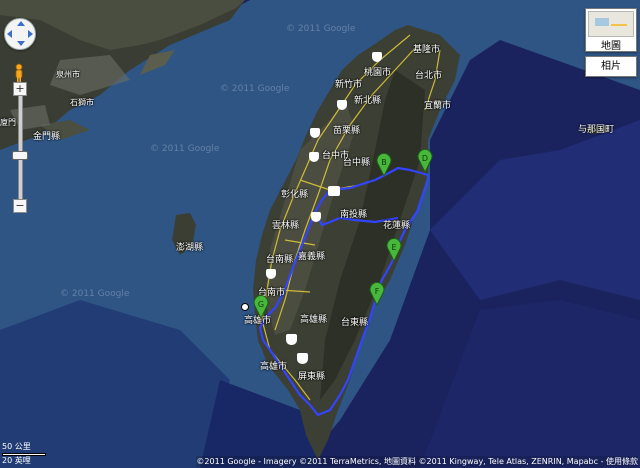 This screenshot has height=468, width=640. What do you see at coordinates (8, 122) in the screenshot?
I see `place-label: 廈門` at bounding box center [8, 122].